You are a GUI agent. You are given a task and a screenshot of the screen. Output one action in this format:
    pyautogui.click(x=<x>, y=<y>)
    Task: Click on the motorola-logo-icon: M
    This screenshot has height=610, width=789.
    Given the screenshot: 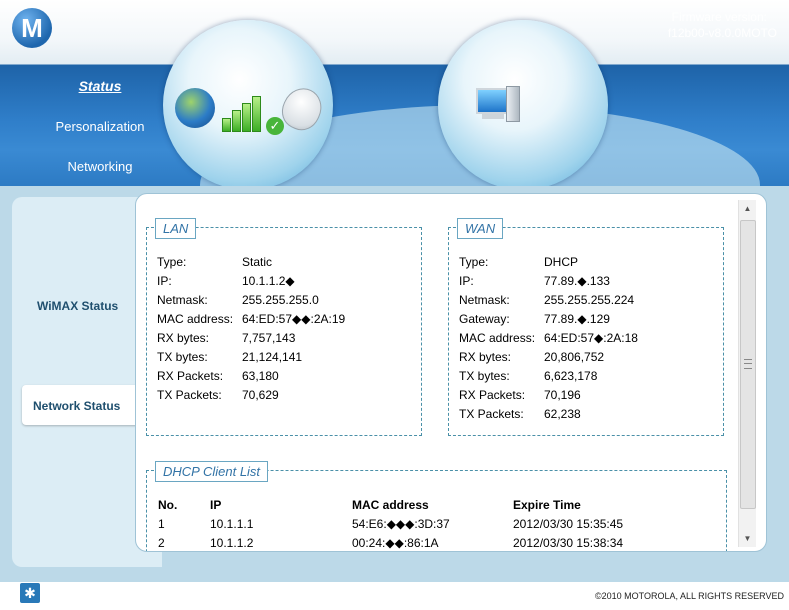 What is the action you would take?
    pyautogui.click(x=32, y=28)
    